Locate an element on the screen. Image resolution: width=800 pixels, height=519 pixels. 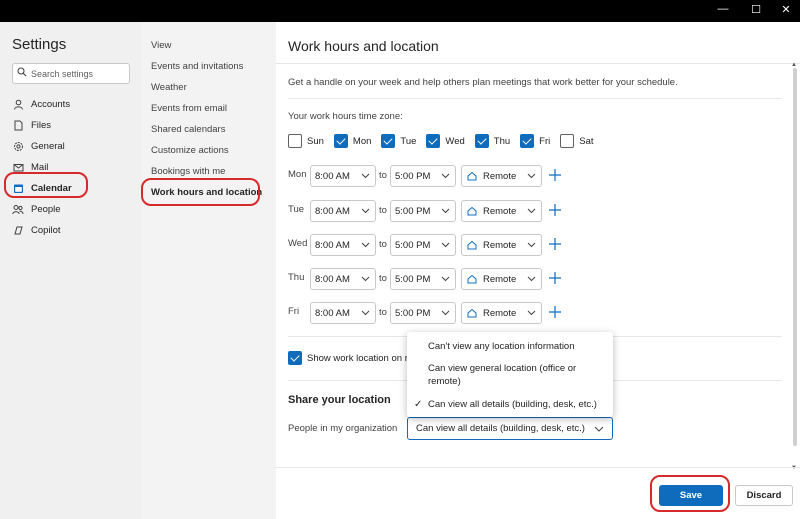
copilot-icon is located at coordinates (18, 231).